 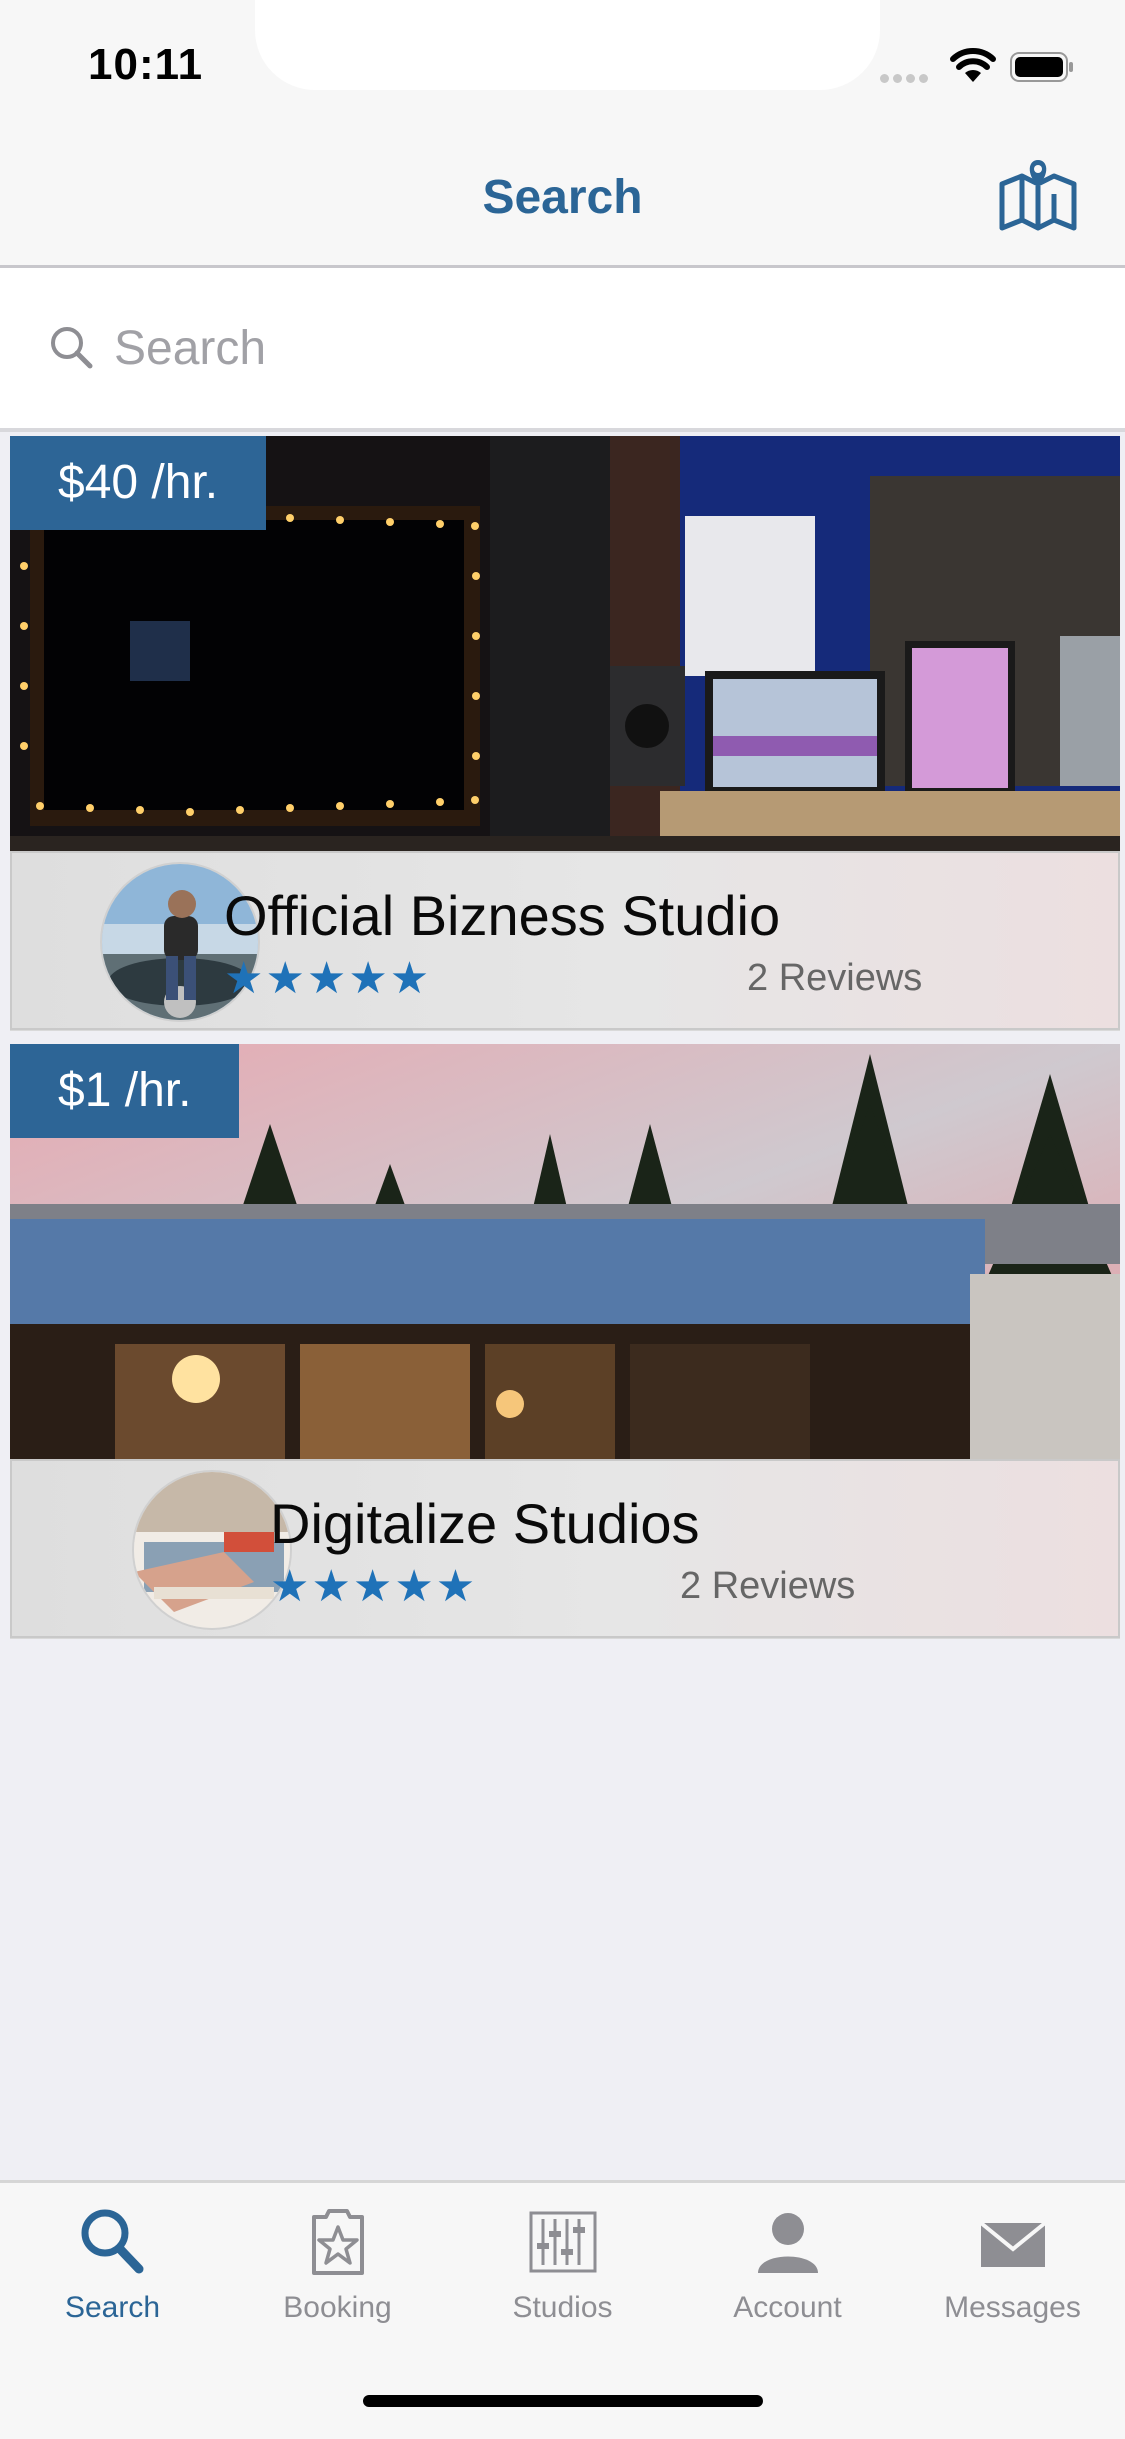 I want to click on tab-label: Account, so click(x=787, y=2307).